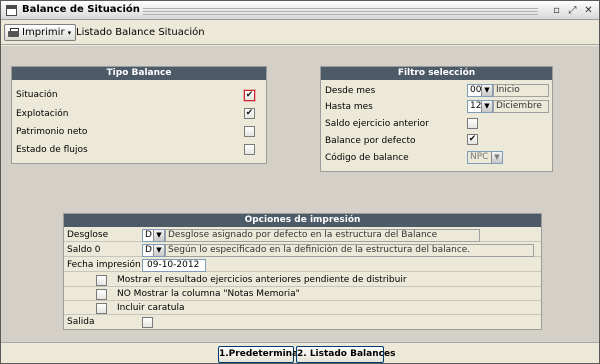 Image resolution: width=600 pixels, height=364 pixels. Describe the element at coordinates (377, 124) in the screenshot. I see `saldo-ejercicio-label: Saldo ejercicio anterior` at that location.